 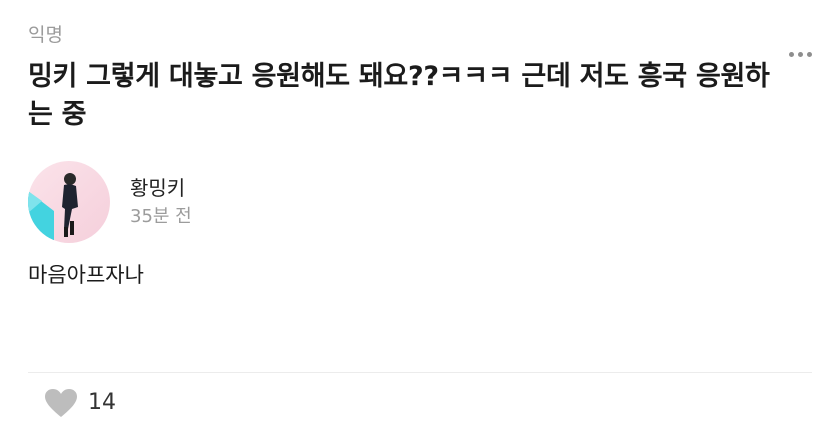 I want to click on comment-body: 마음아프자나, so click(x=86, y=275).